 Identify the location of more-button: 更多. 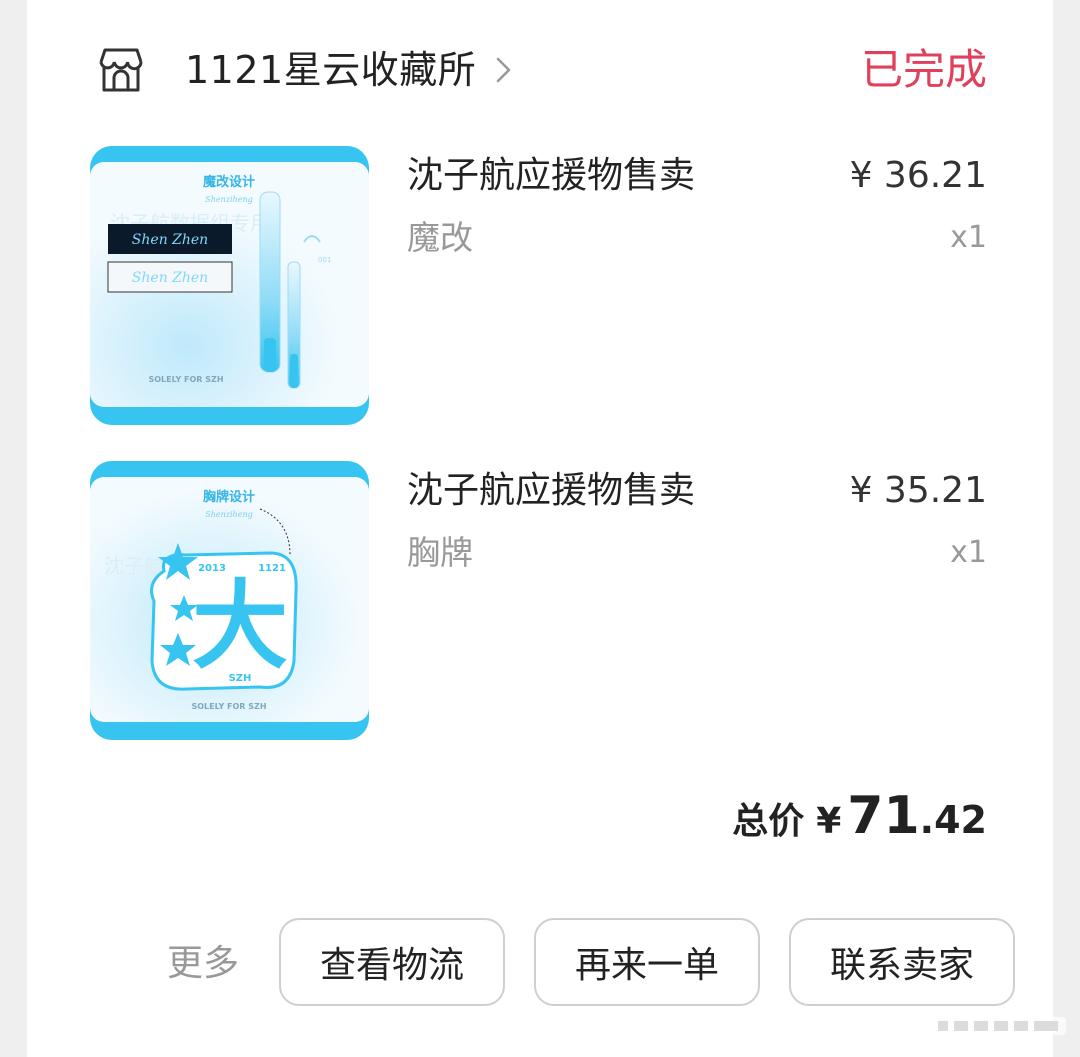
(203, 964).